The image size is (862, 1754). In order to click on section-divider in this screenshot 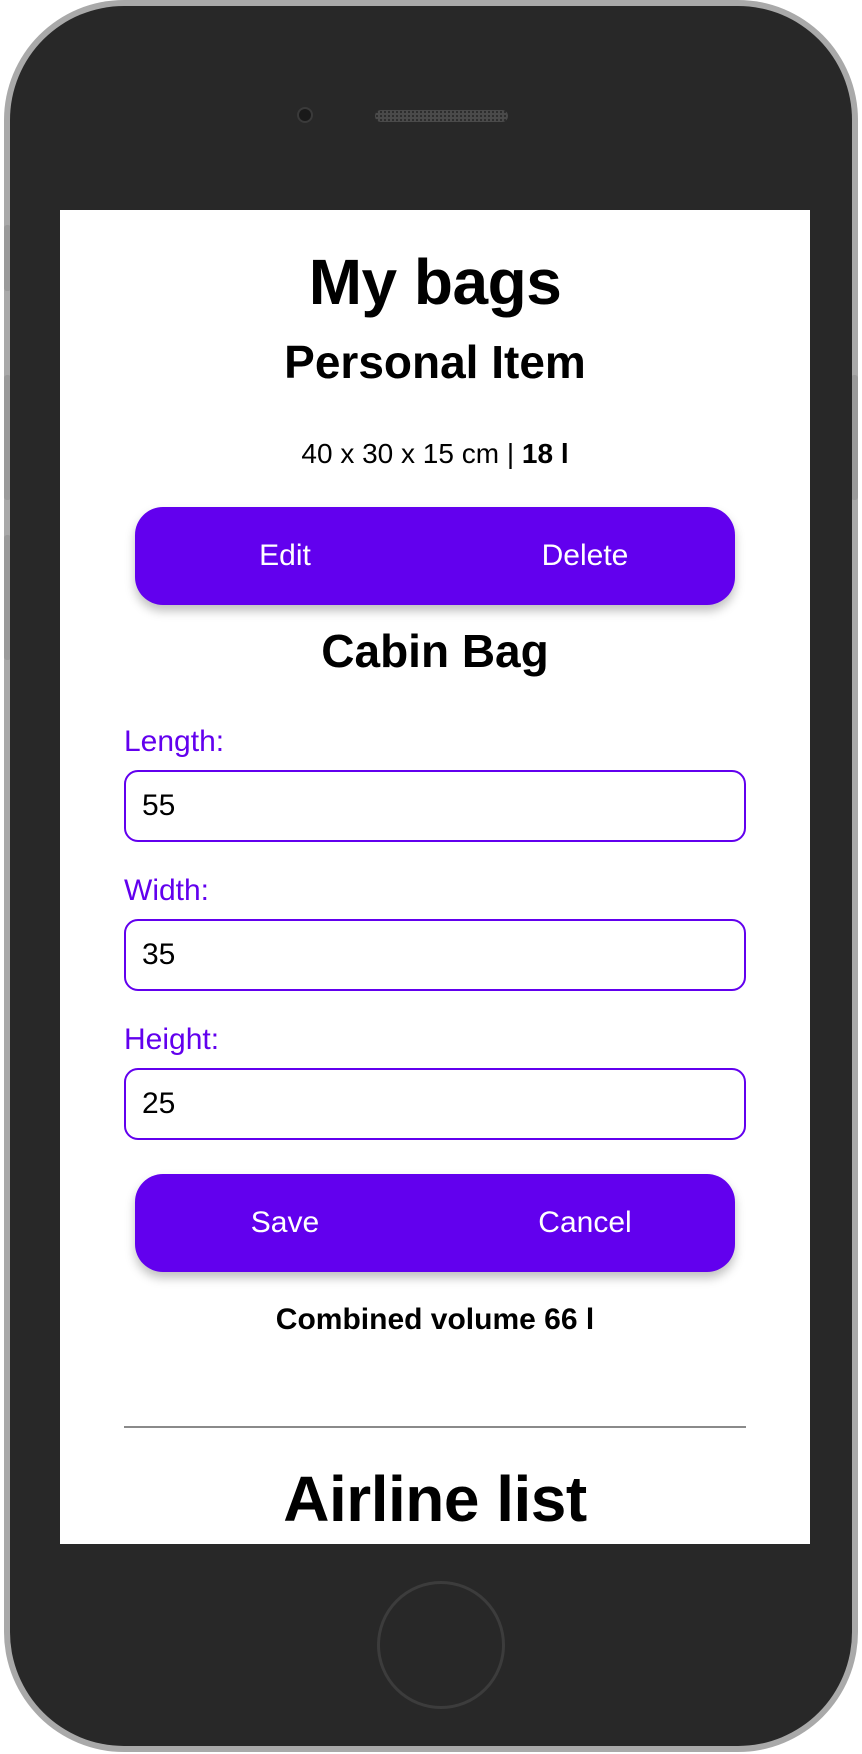, I will do `click(435, 1427)`.